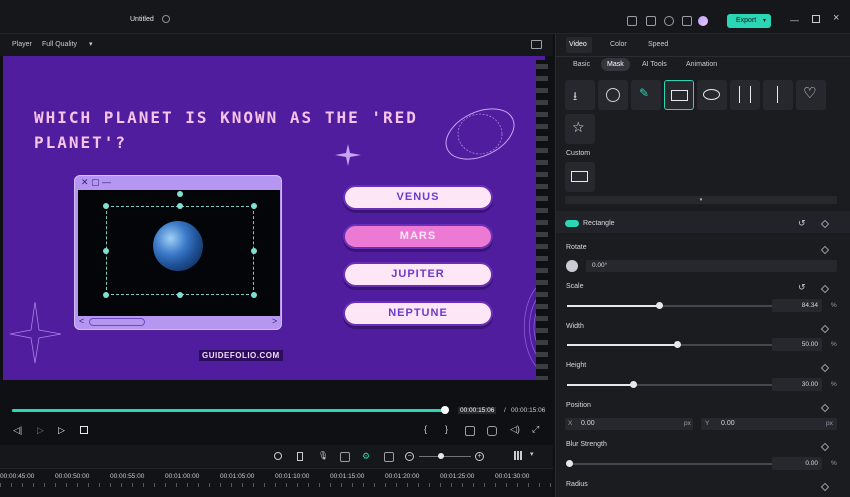 This screenshot has height=497, width=850. I want to click on grid-view-icon, so click(518, 455).